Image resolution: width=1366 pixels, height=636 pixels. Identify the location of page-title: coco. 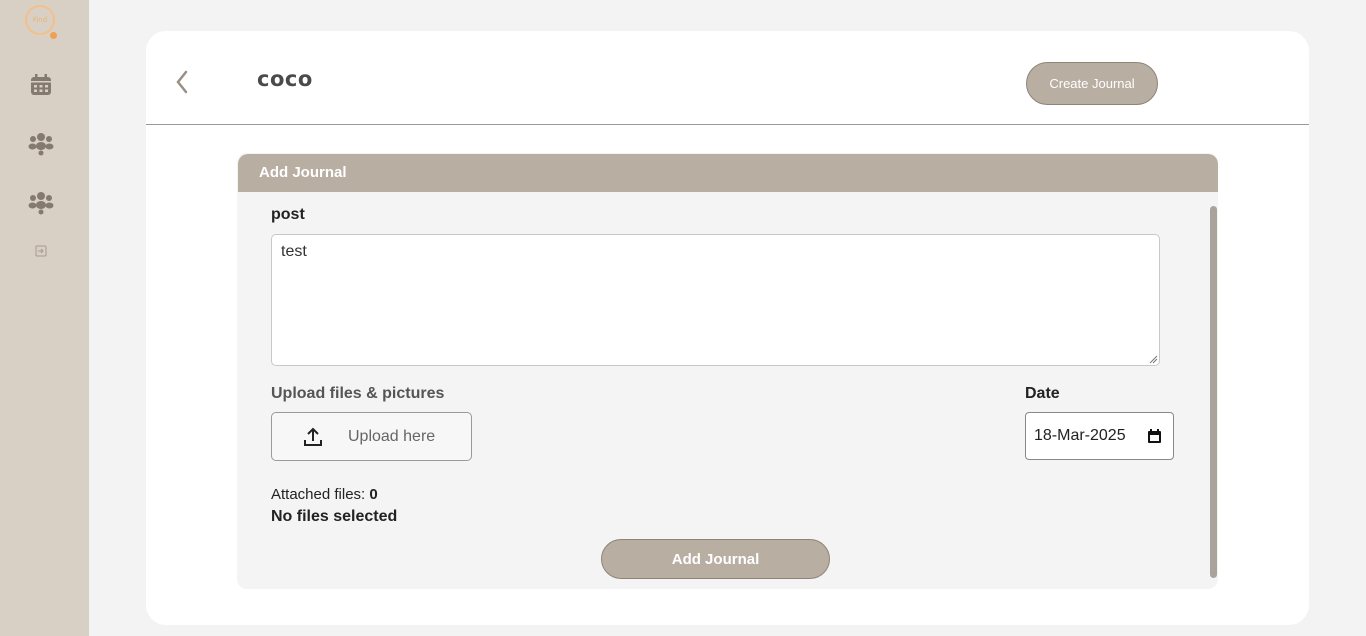
(285, 79).